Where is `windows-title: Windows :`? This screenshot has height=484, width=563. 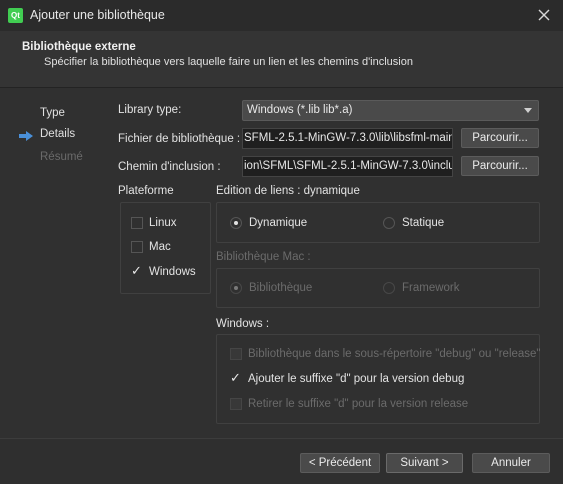 windows-title: Windows : is located at coordinates (243, 324).